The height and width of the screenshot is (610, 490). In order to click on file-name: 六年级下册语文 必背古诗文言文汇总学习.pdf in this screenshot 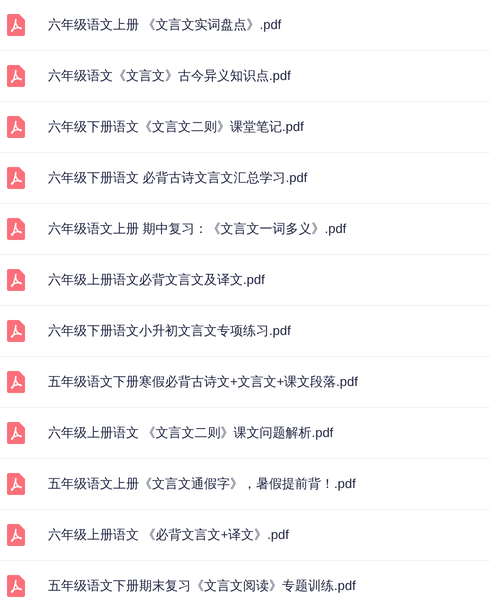, I will do `click(178, 178)`.